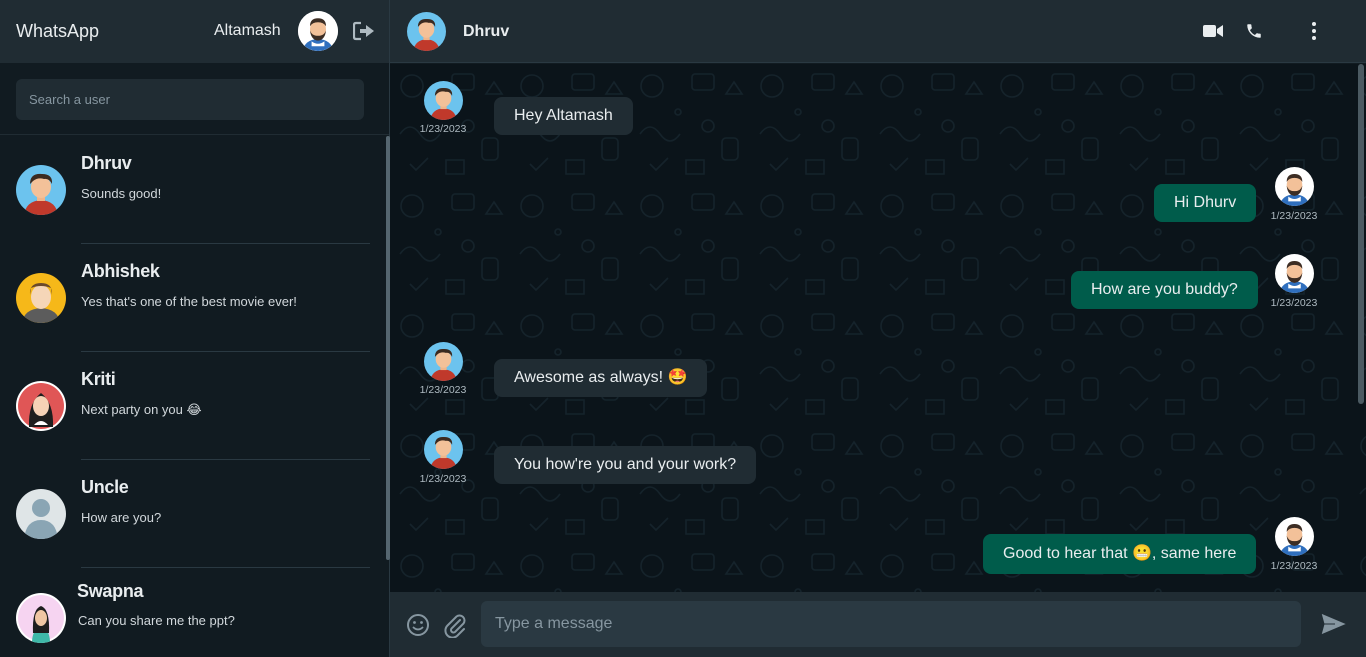  What do you see at coordinates (1205, 203) in the screenshot?
I see `message-bubble: Hi Dhurv` at bounding box center [1205, 203].